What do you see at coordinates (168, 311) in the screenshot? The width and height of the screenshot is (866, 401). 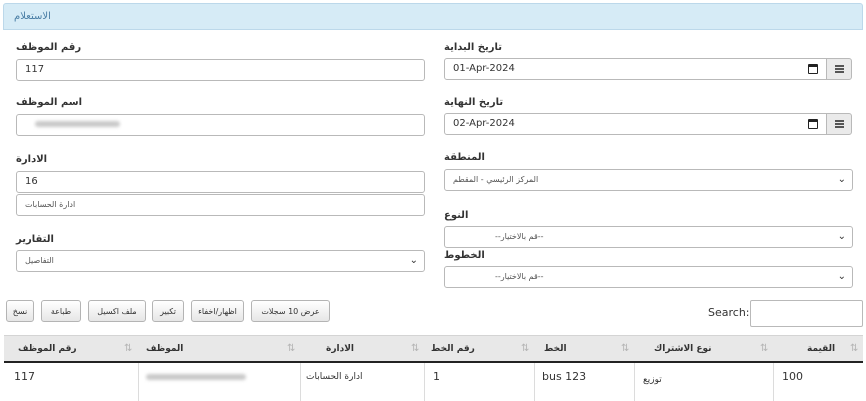 I see `expand-button: تكبير` at bounding box center [168, 311].